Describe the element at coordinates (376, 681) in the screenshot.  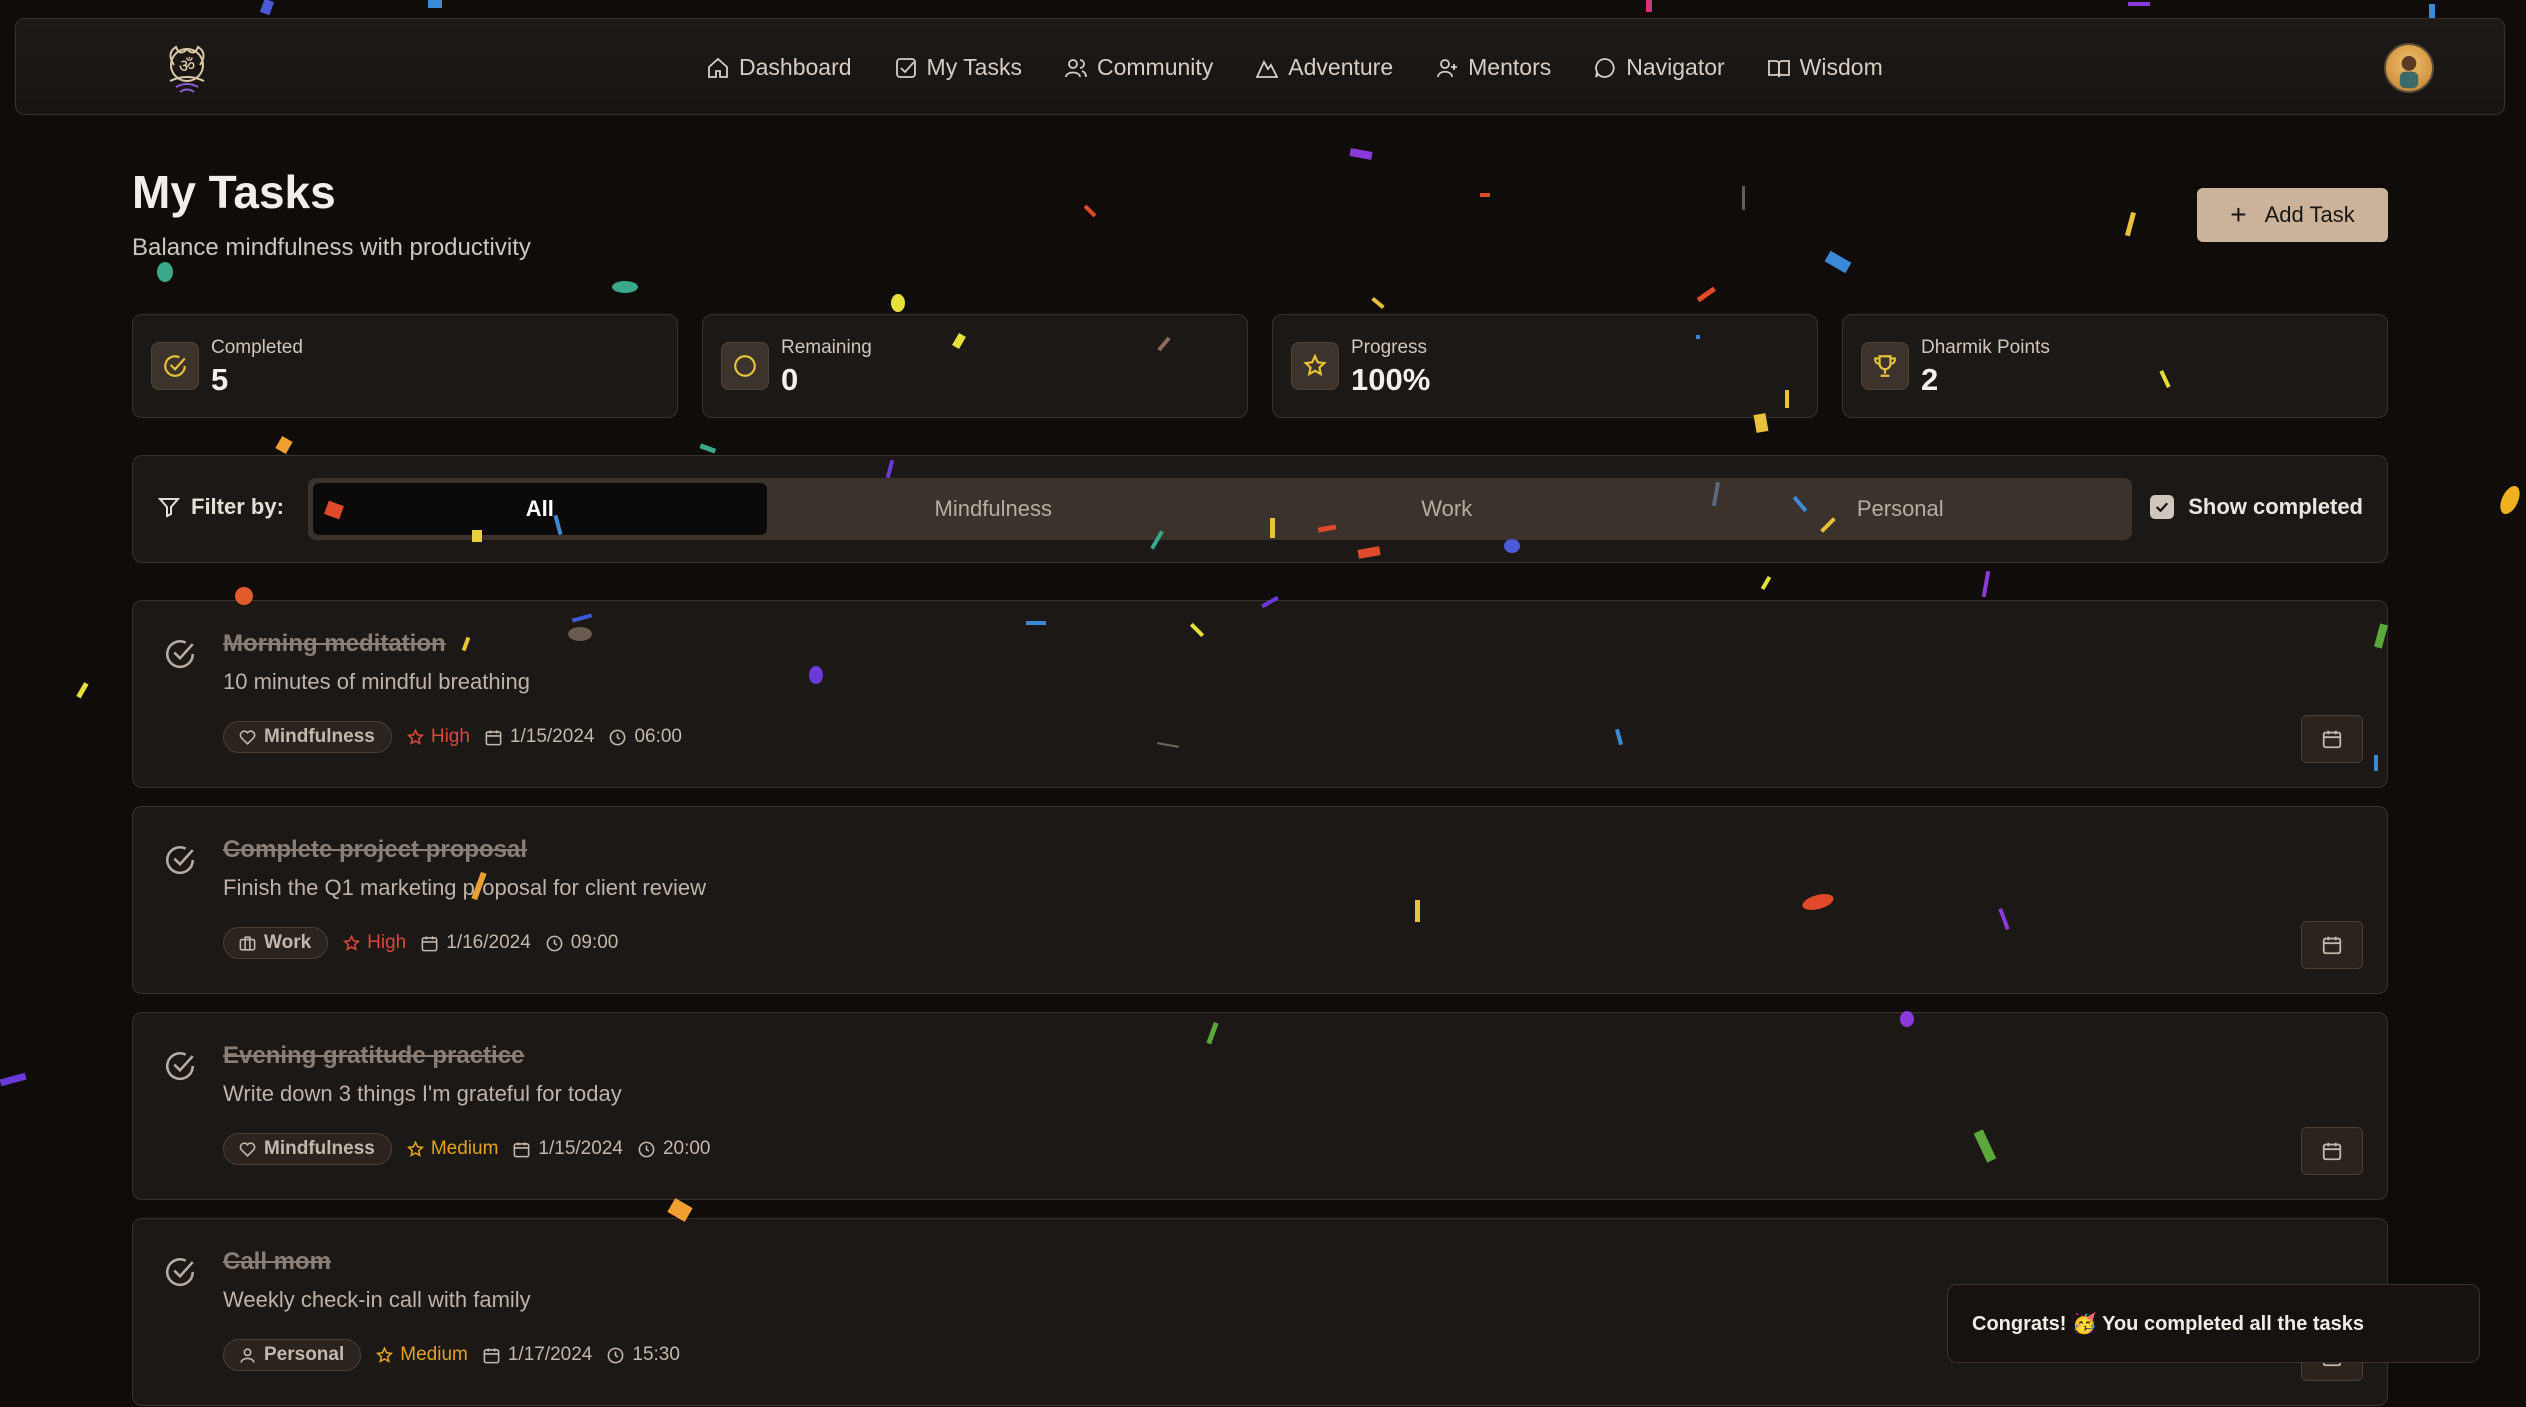
I see `task-description: 10 minutes of mindful breathing` at that location.